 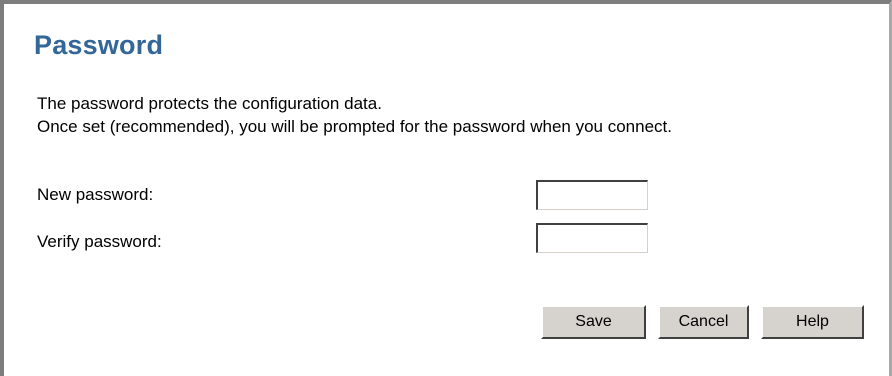 I want to click on verify-password-label: Verify password:, so click(x=99, y=241).